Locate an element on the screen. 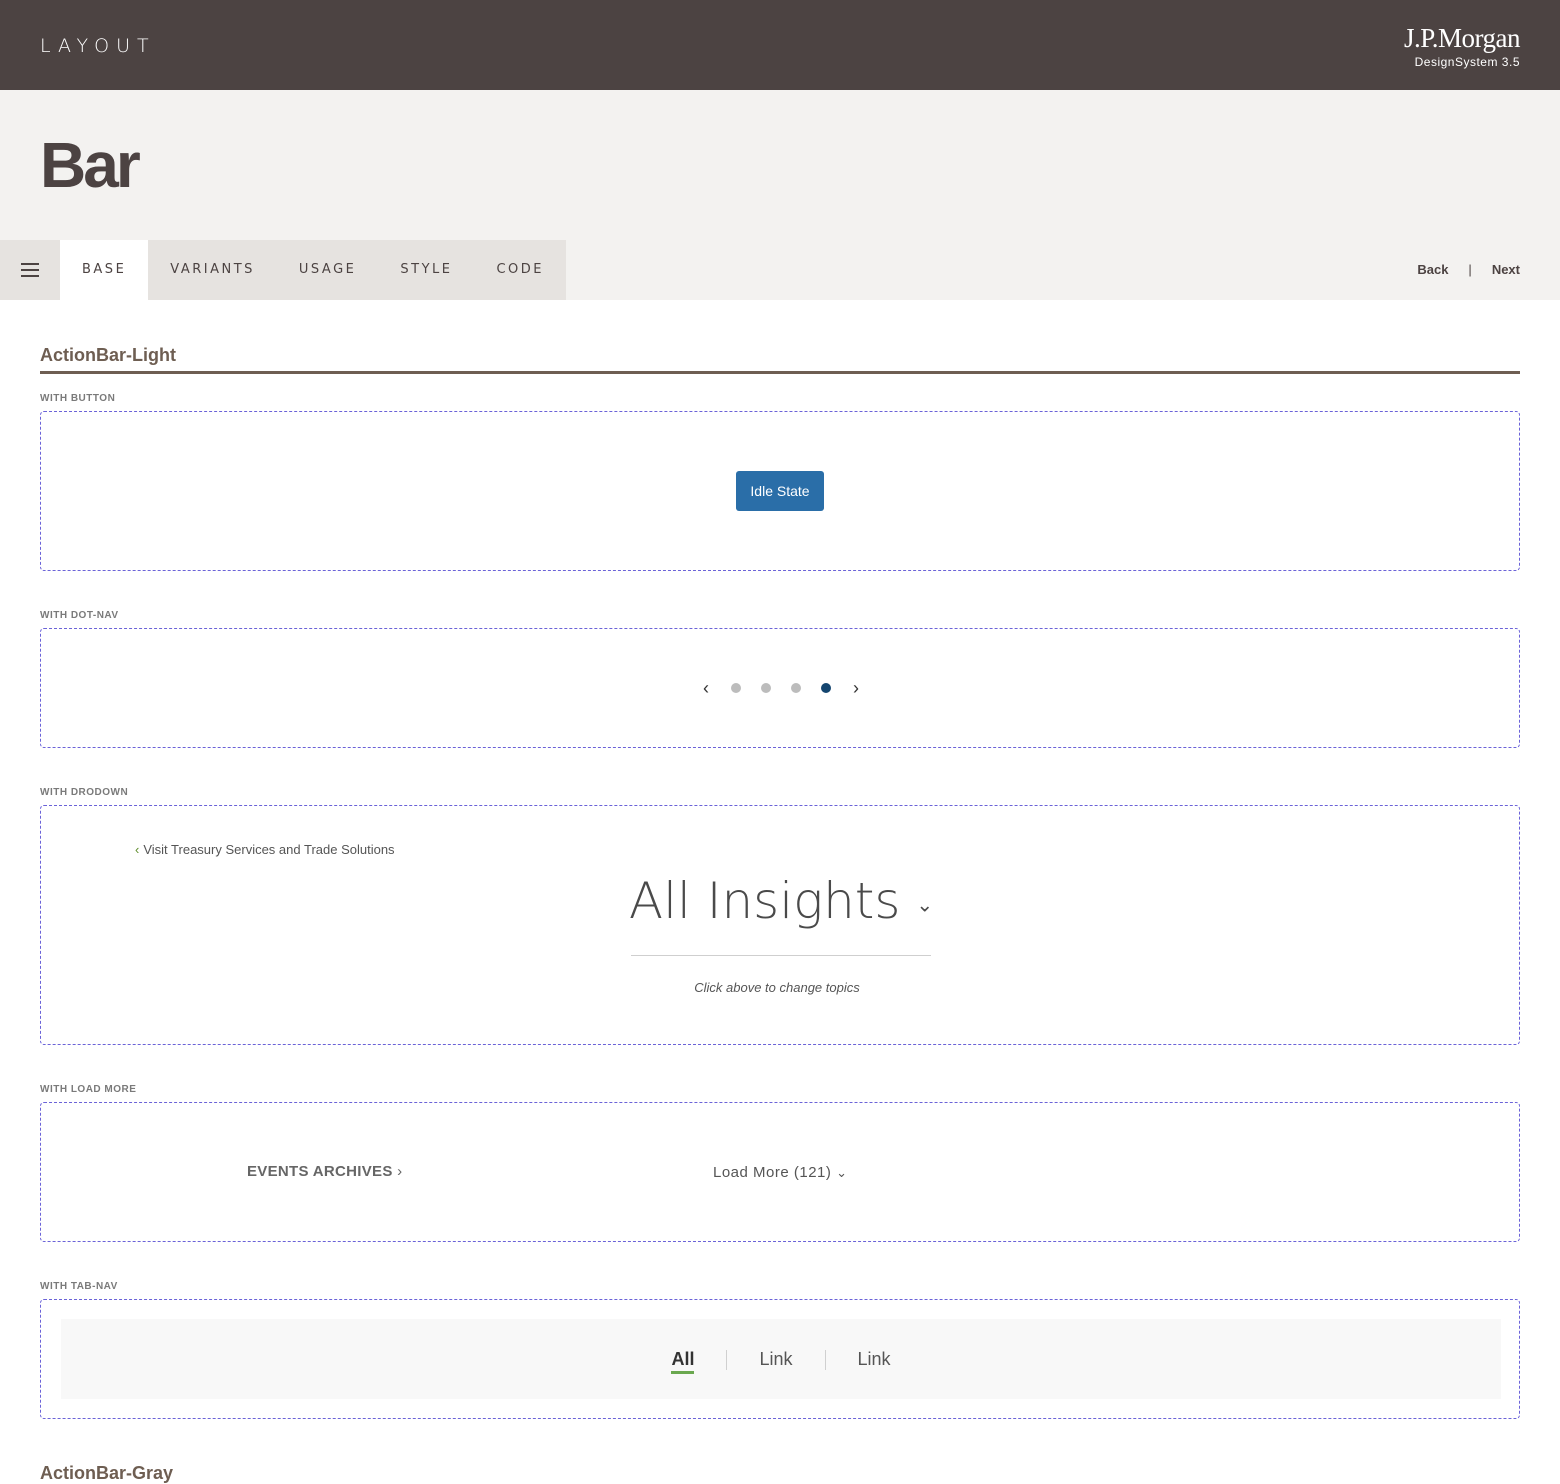  tab-variants: VARIANTS is located at coordinates (212, 270).